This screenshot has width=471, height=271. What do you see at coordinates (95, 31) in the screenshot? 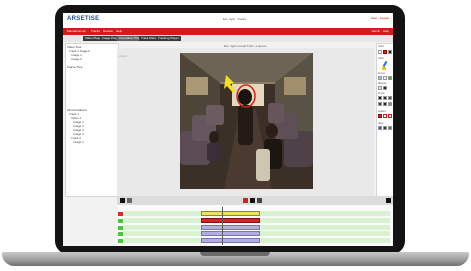
I see `menu-item-tracks: Tracks` at bounding box center [95, 31].